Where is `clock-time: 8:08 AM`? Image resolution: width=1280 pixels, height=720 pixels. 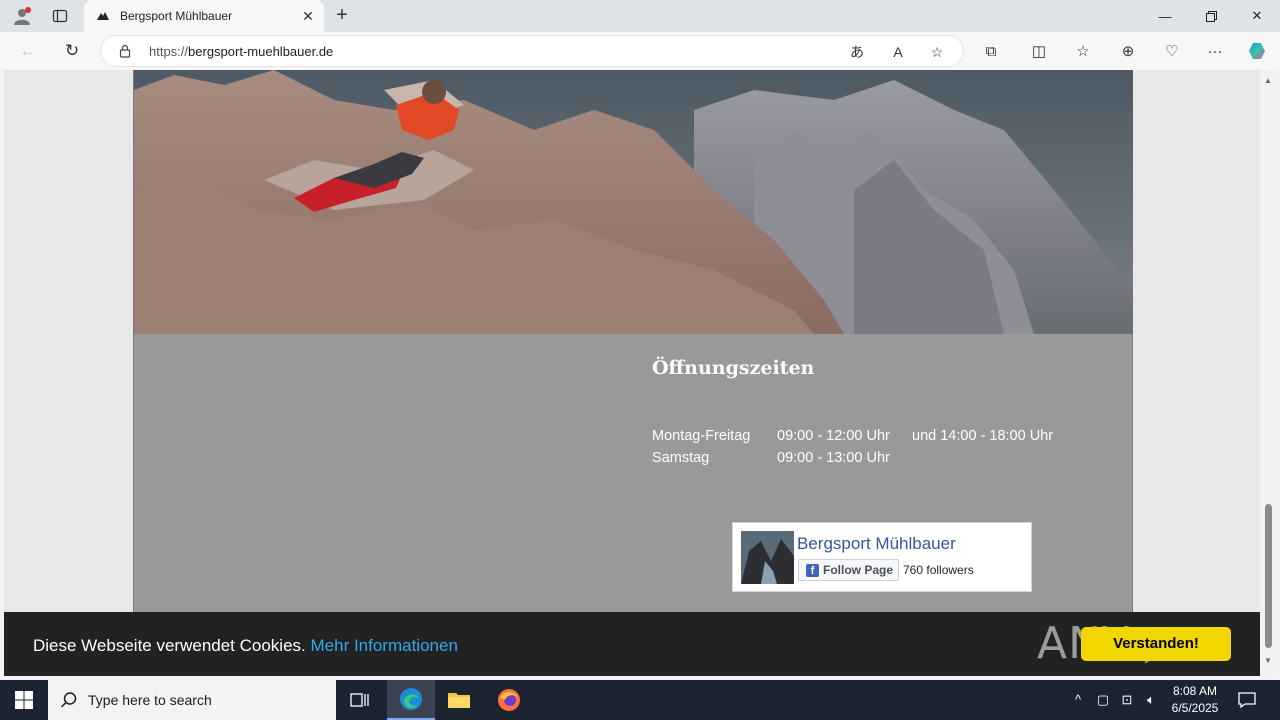 clock-time: 8:08 AM is located at coordinates (1195, 691).